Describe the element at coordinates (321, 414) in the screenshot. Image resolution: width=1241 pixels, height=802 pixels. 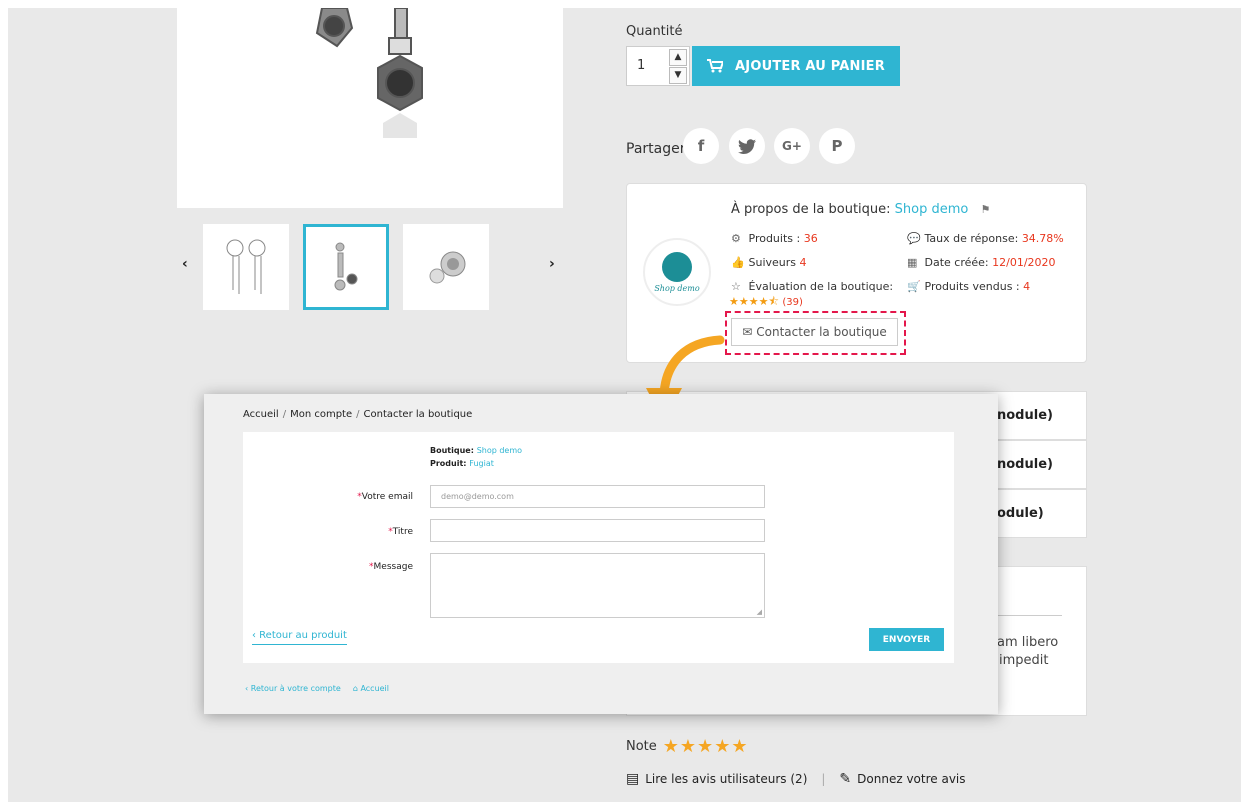
I see `breadcrumb-account: Mon compte` at that location.